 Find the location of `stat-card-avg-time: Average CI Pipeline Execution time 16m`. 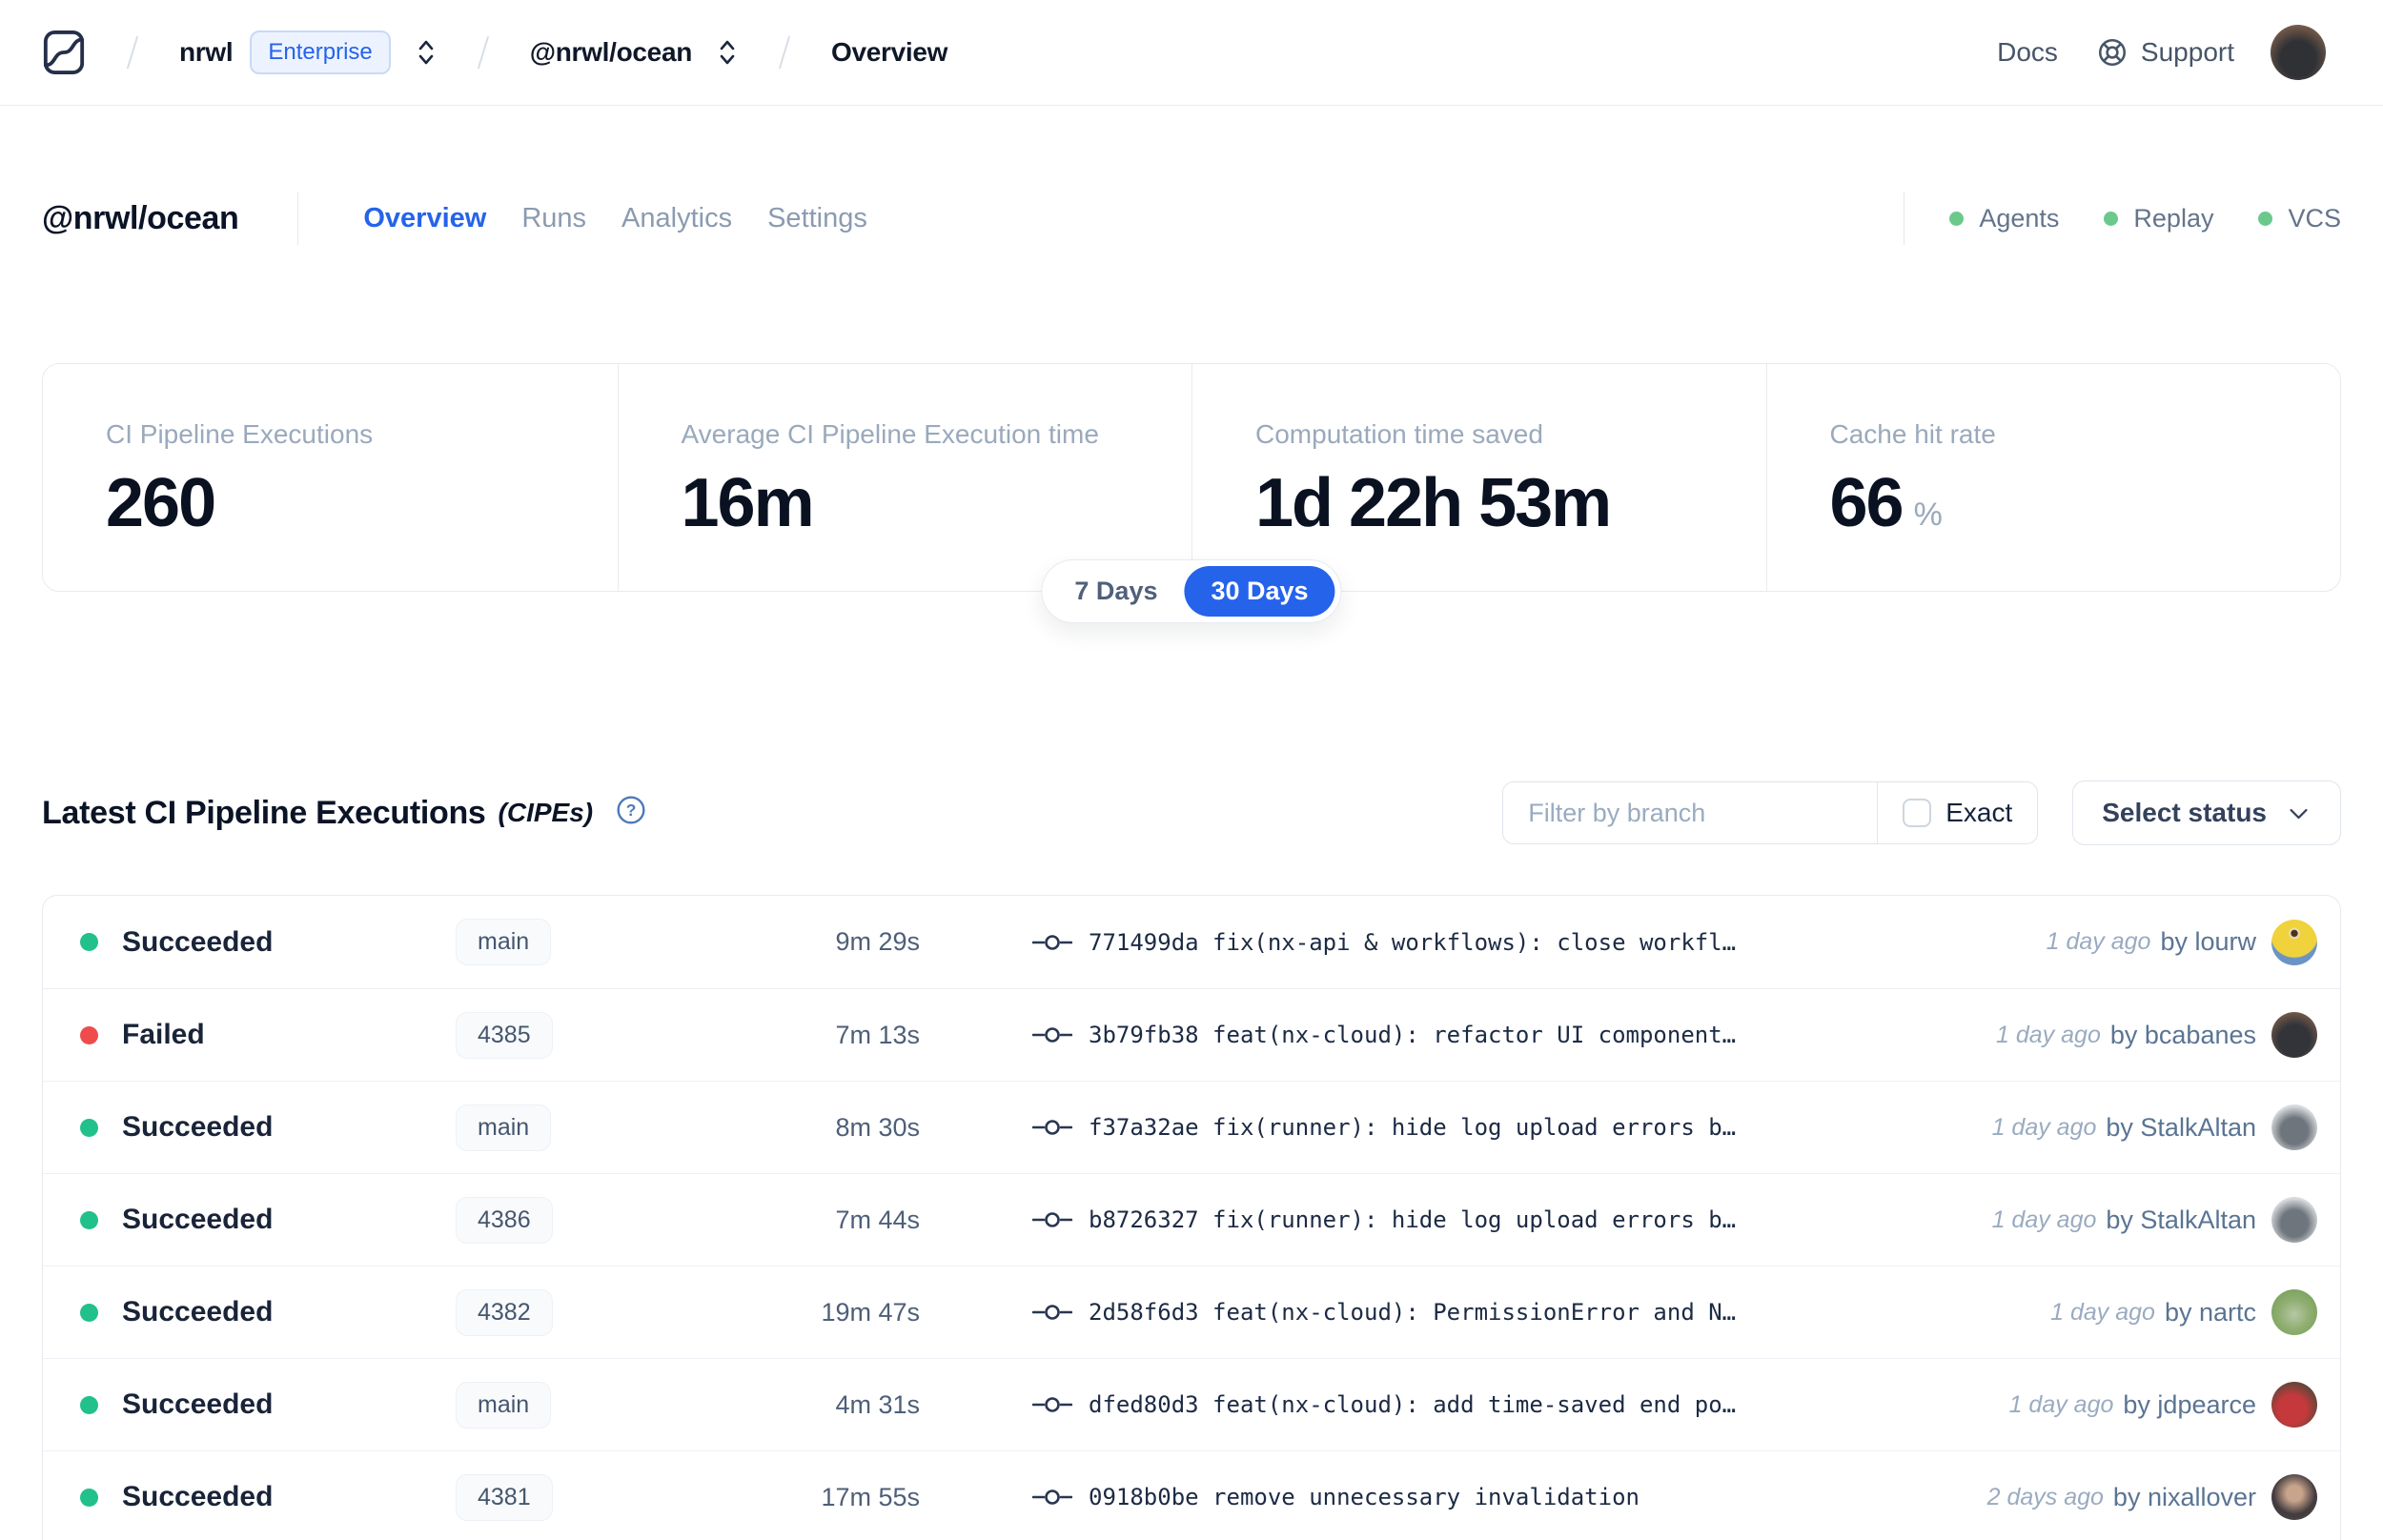

stat-card-avg-time: Average CI Pipeline Execution time 16m is located at coordinates (905, 477).